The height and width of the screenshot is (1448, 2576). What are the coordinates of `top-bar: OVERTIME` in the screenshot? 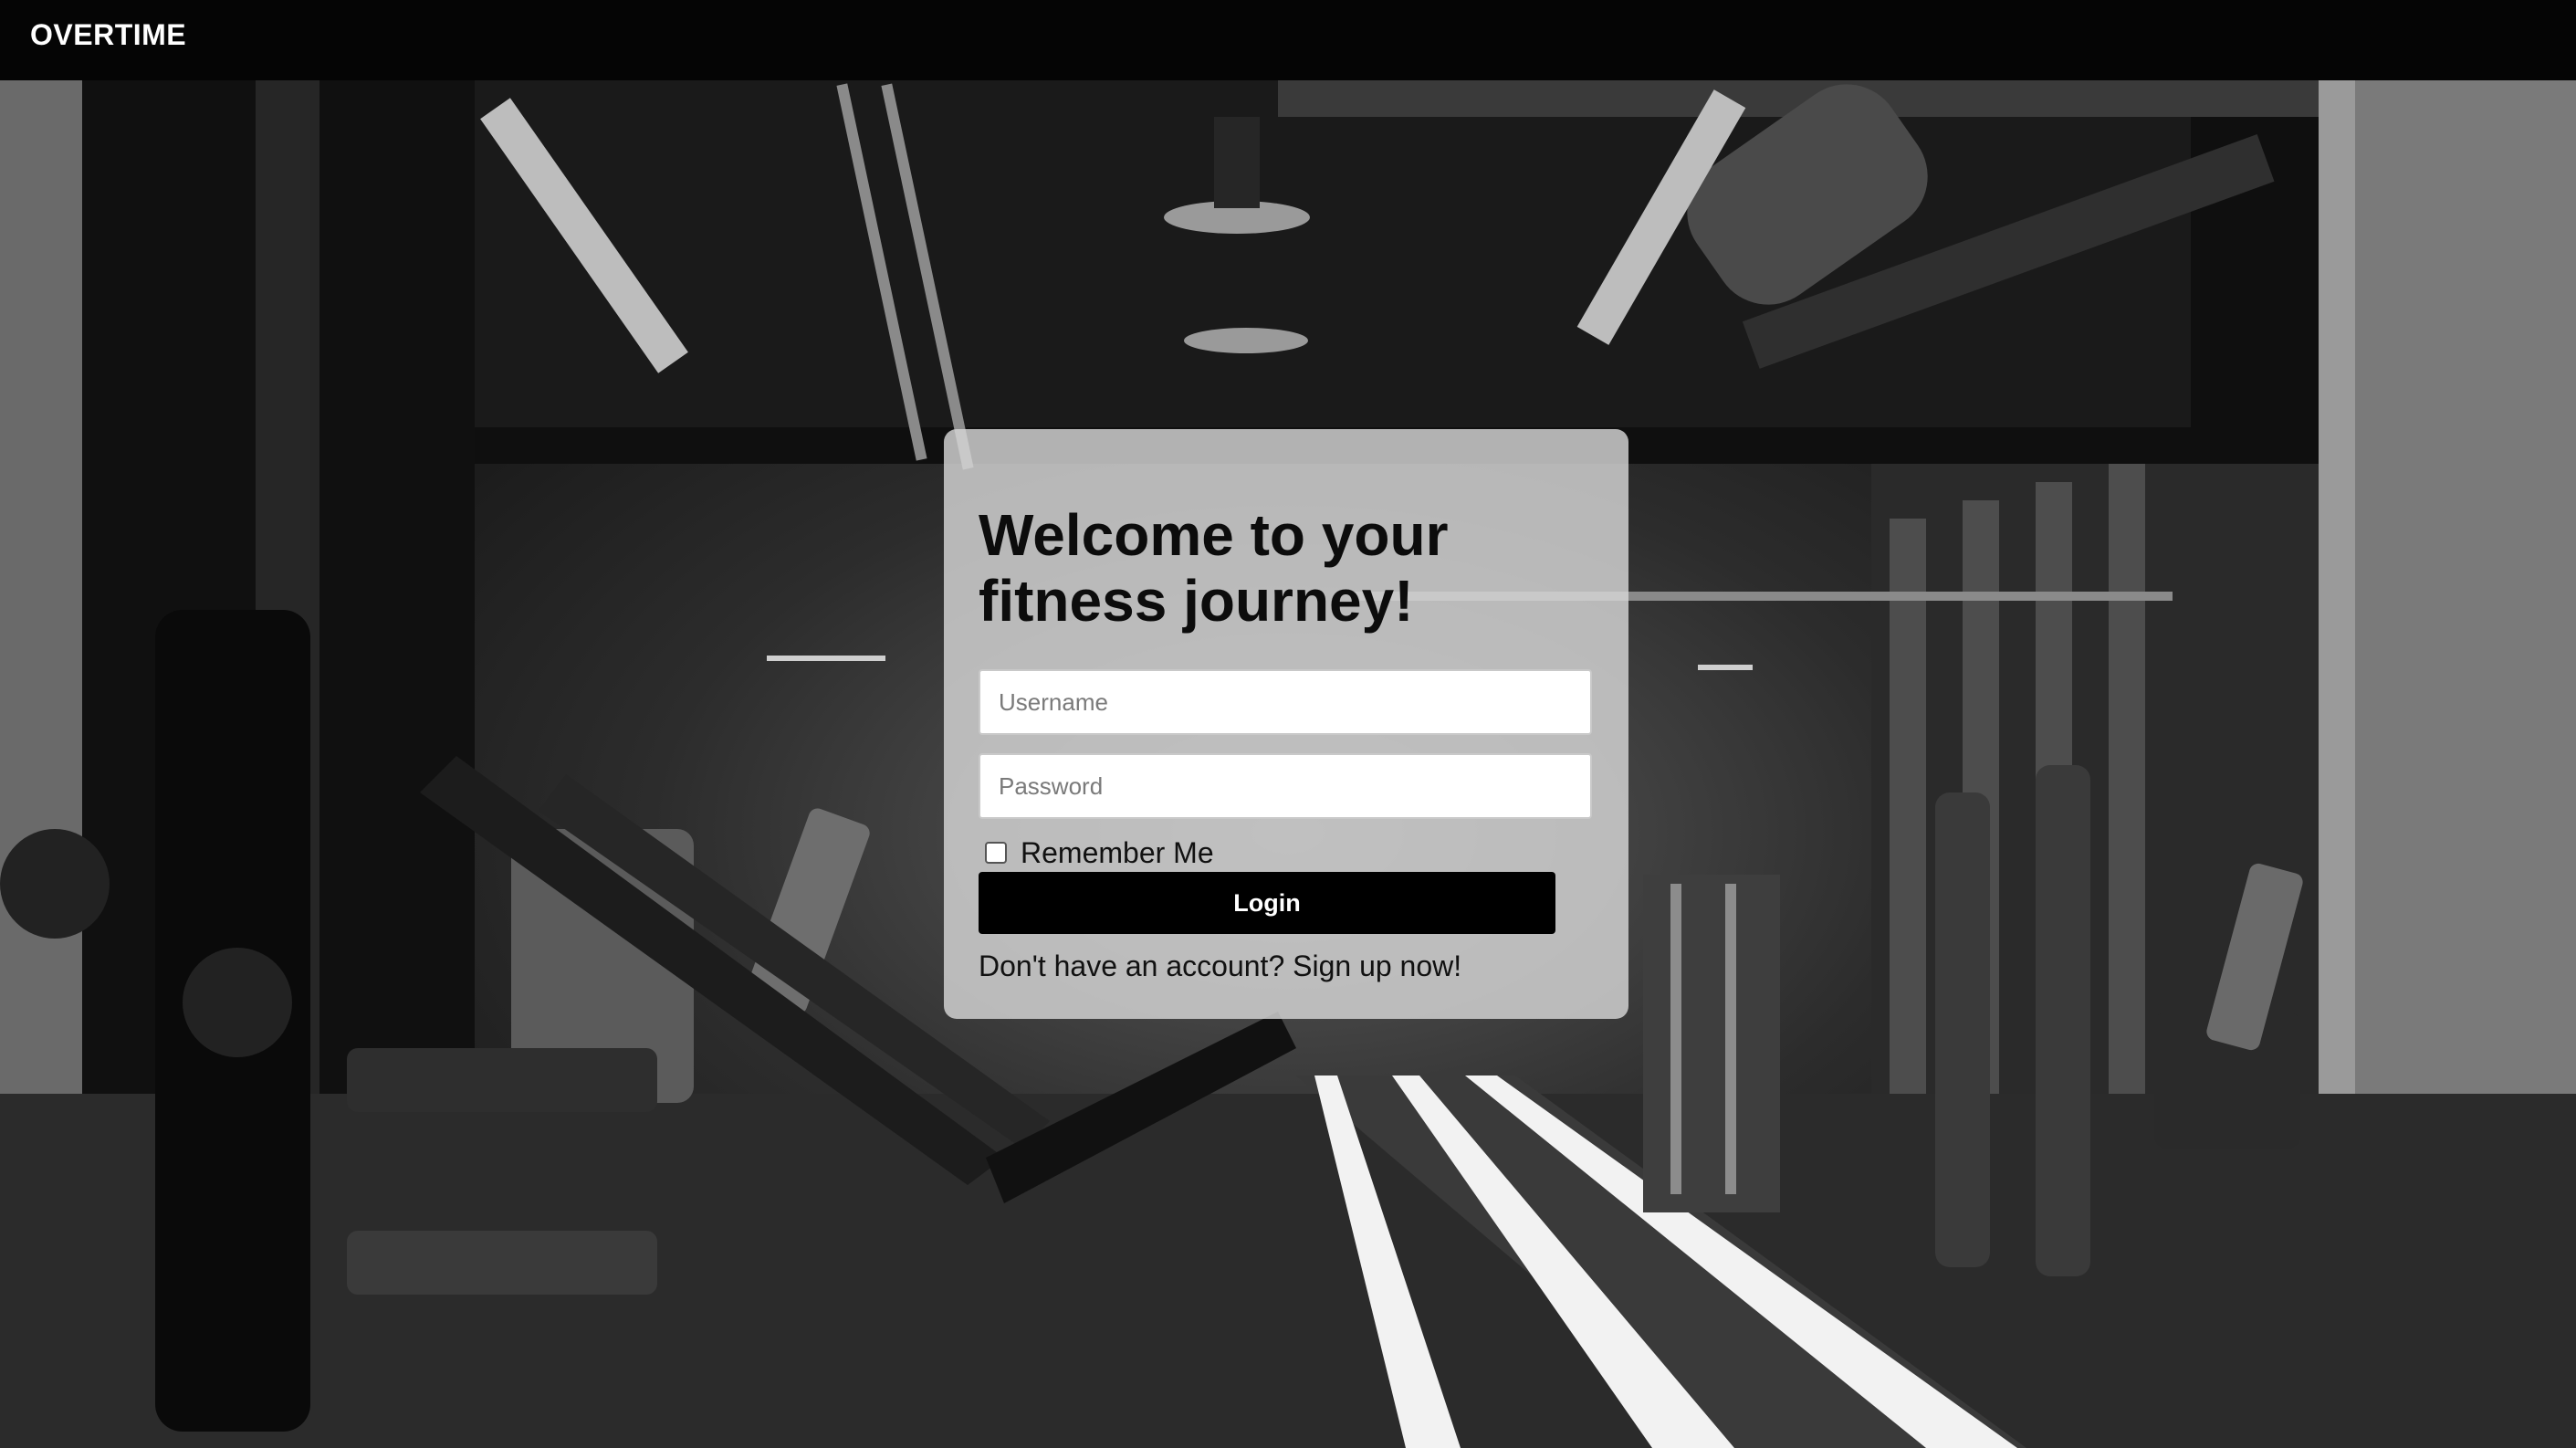 It's located at (1288, 40).